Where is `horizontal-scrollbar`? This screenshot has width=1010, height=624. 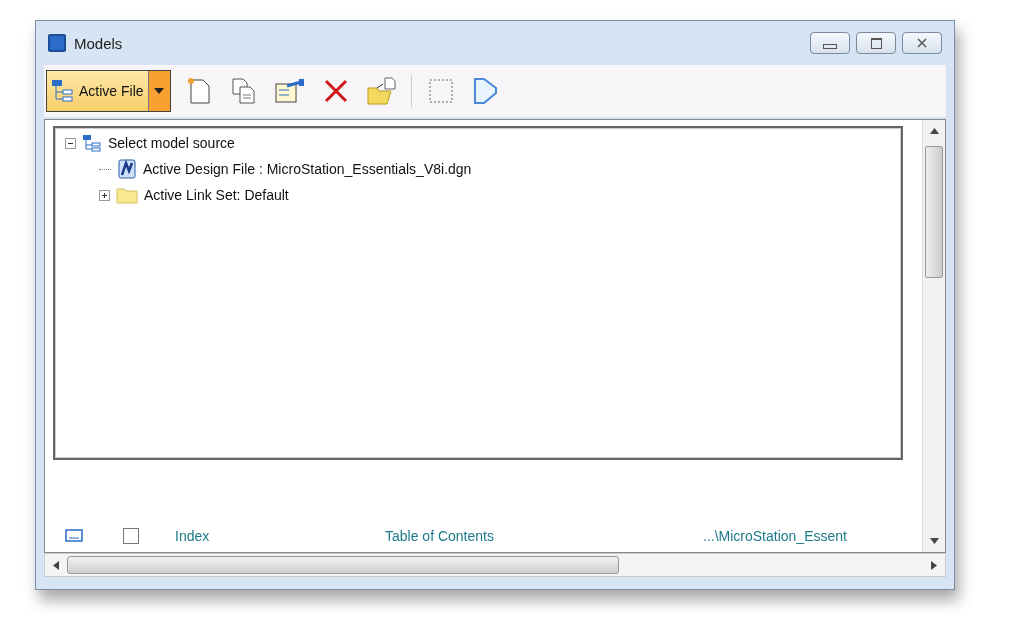
horizontal-scrollbar is located at coordinates (495, 565).